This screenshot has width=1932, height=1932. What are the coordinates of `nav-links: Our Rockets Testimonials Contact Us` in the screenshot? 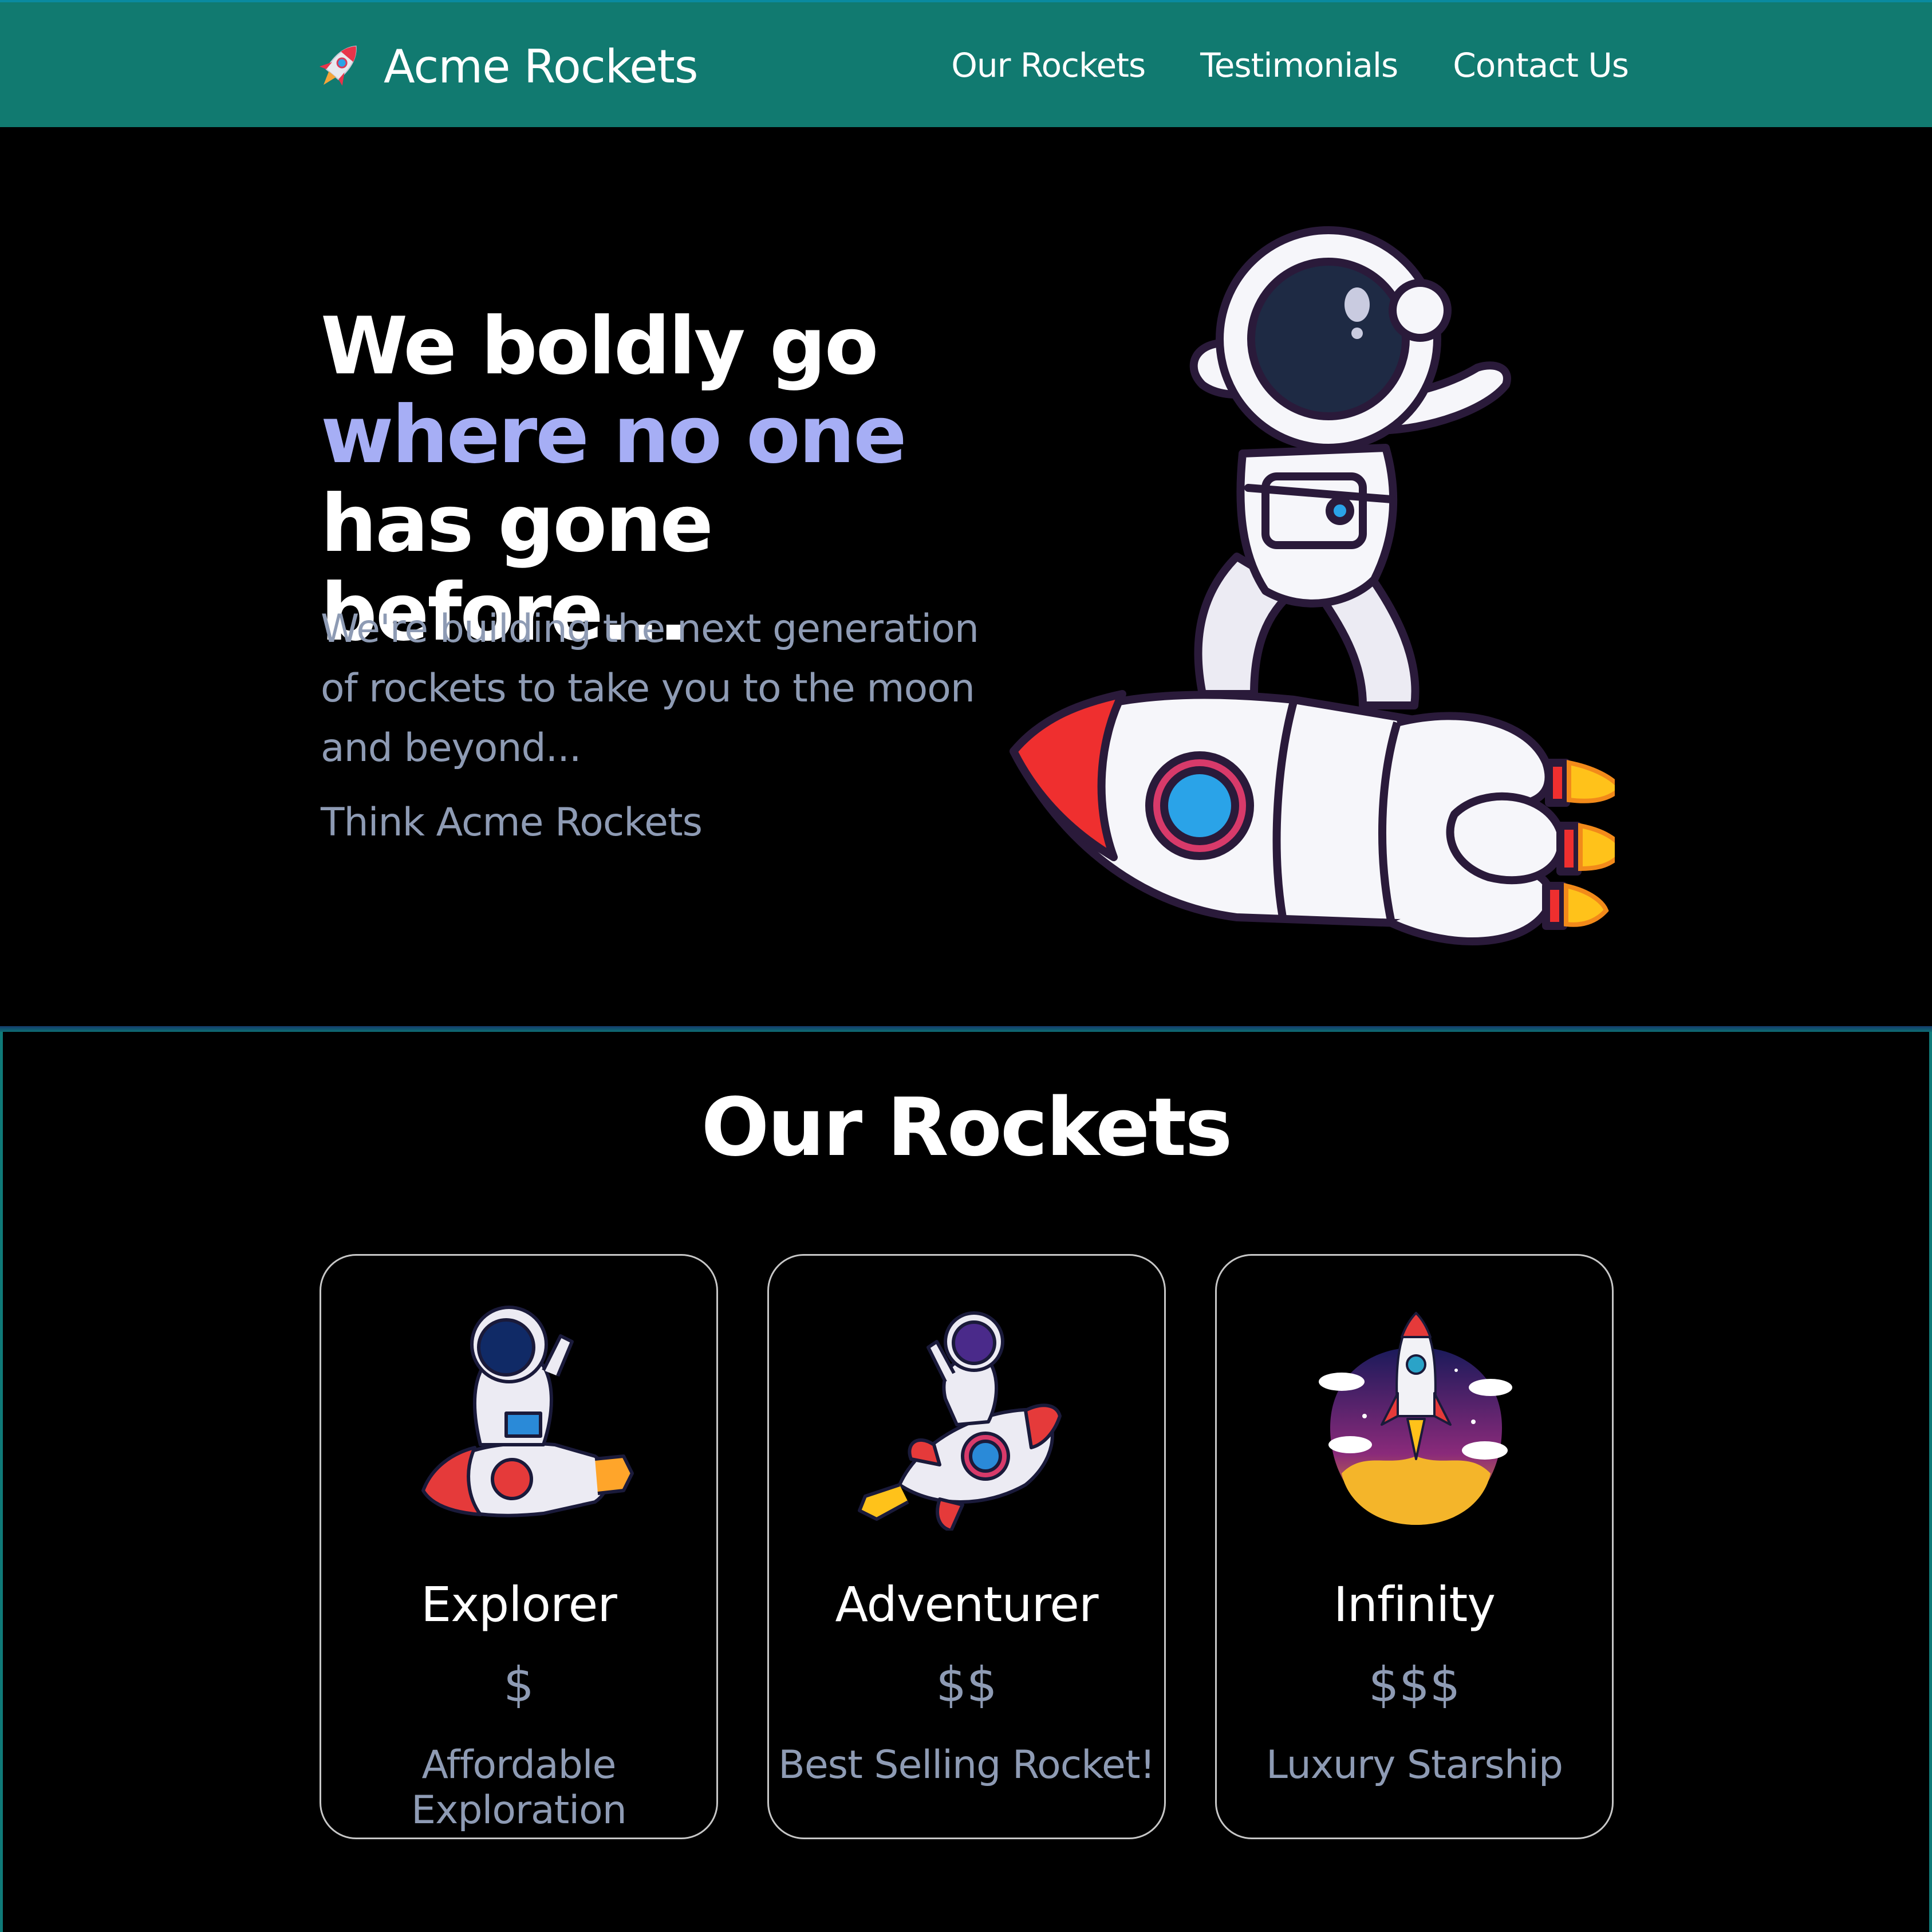 It's located at (1290, 65).